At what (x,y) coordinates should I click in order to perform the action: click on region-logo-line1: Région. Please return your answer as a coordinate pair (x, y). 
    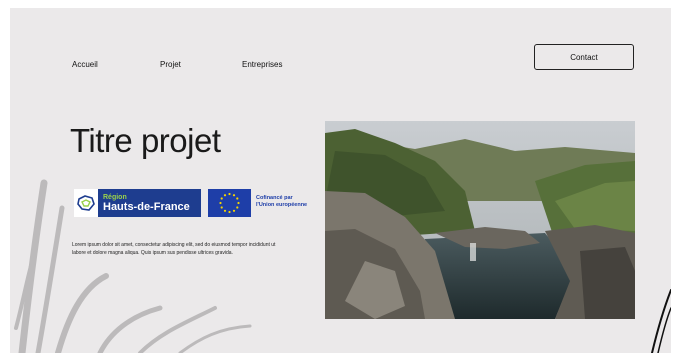
    Looking at the image, I should click on (115, 197).